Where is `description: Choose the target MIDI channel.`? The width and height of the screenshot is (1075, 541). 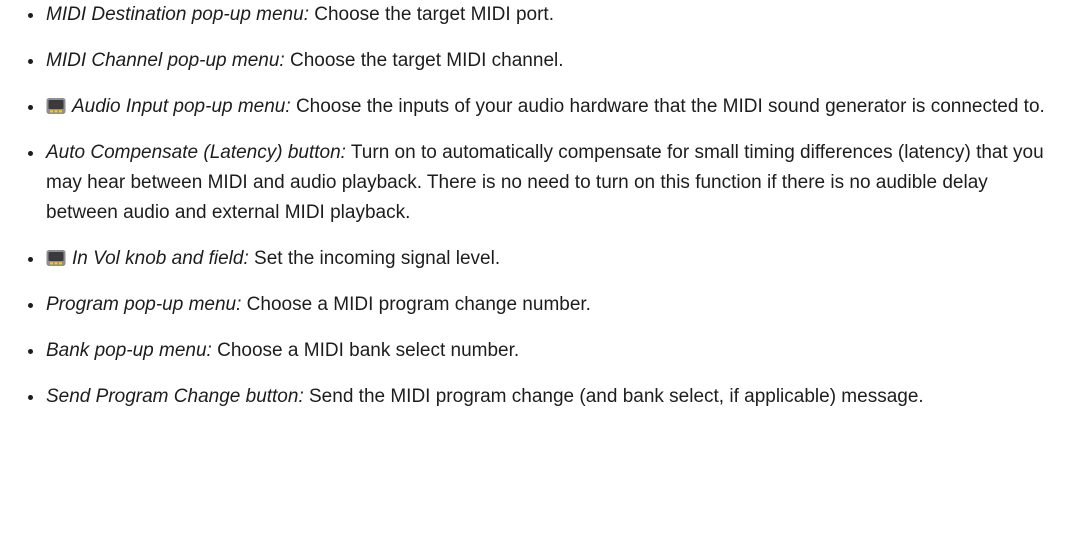
description: Choose the target MIDI channel. is located at coordinates (424, 60).